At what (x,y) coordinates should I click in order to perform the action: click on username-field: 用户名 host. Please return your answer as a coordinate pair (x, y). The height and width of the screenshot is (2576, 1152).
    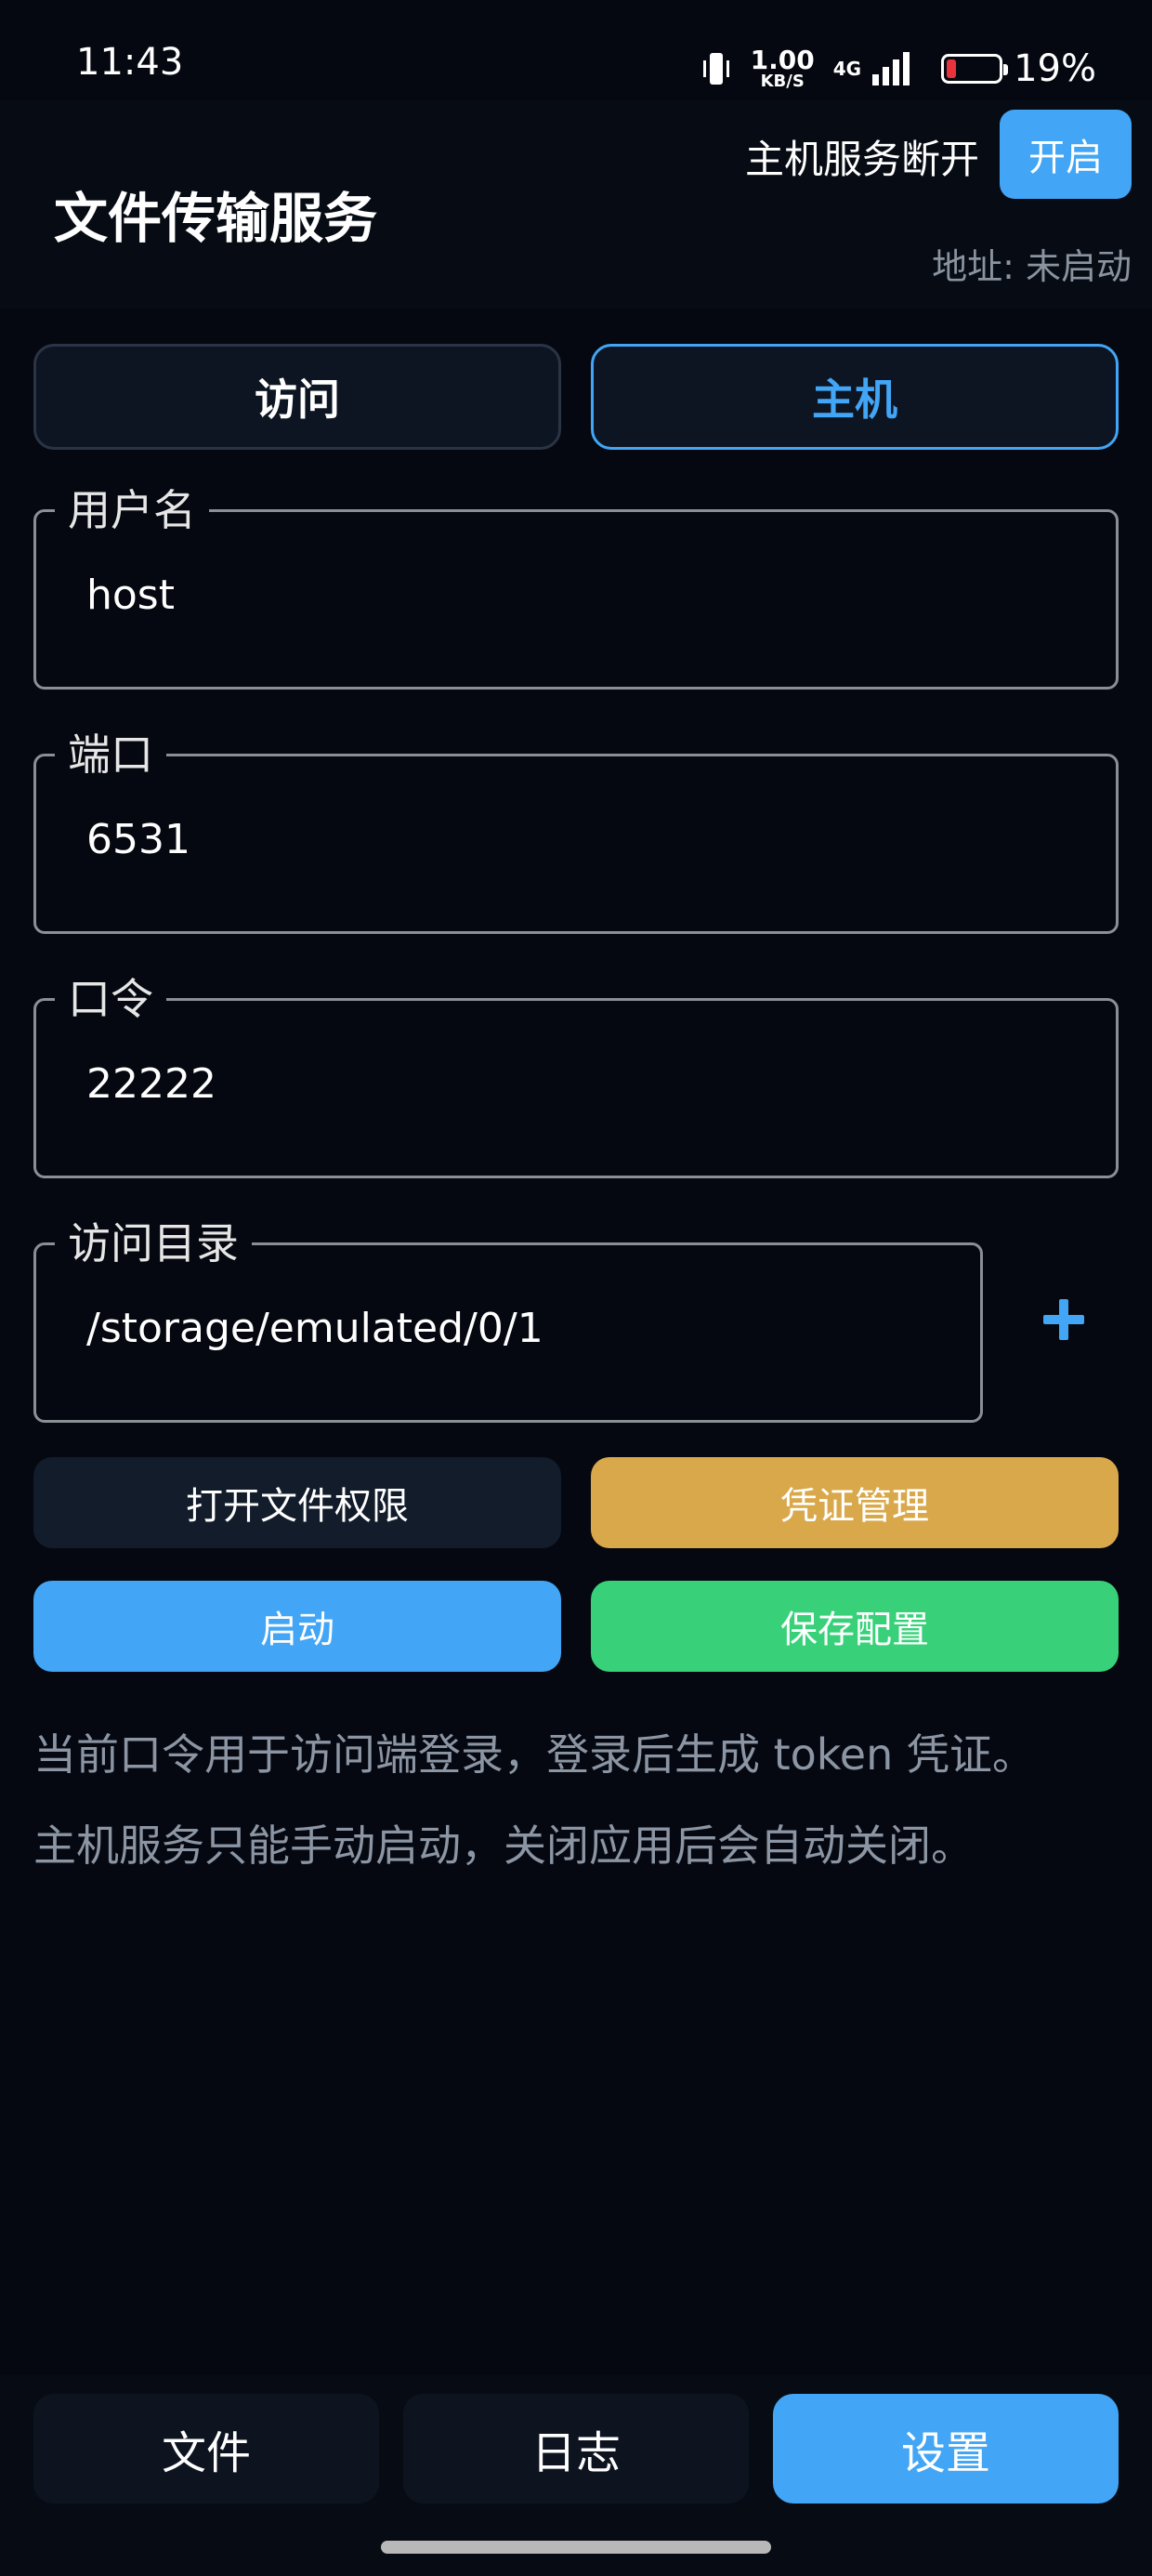
    Looking at the image, I should click on (576, 586).